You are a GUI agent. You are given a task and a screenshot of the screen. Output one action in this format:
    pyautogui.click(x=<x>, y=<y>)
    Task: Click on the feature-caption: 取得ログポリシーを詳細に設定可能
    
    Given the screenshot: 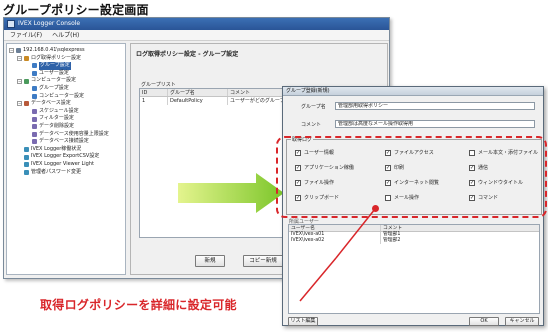 What is the action you would take?
    pyautogui.click(x=138, y=305)
    